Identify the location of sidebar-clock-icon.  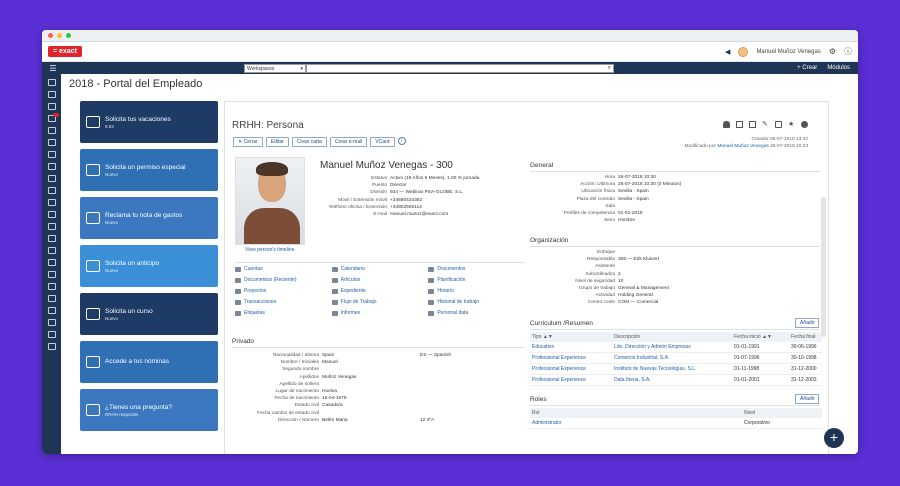
(51, 334).